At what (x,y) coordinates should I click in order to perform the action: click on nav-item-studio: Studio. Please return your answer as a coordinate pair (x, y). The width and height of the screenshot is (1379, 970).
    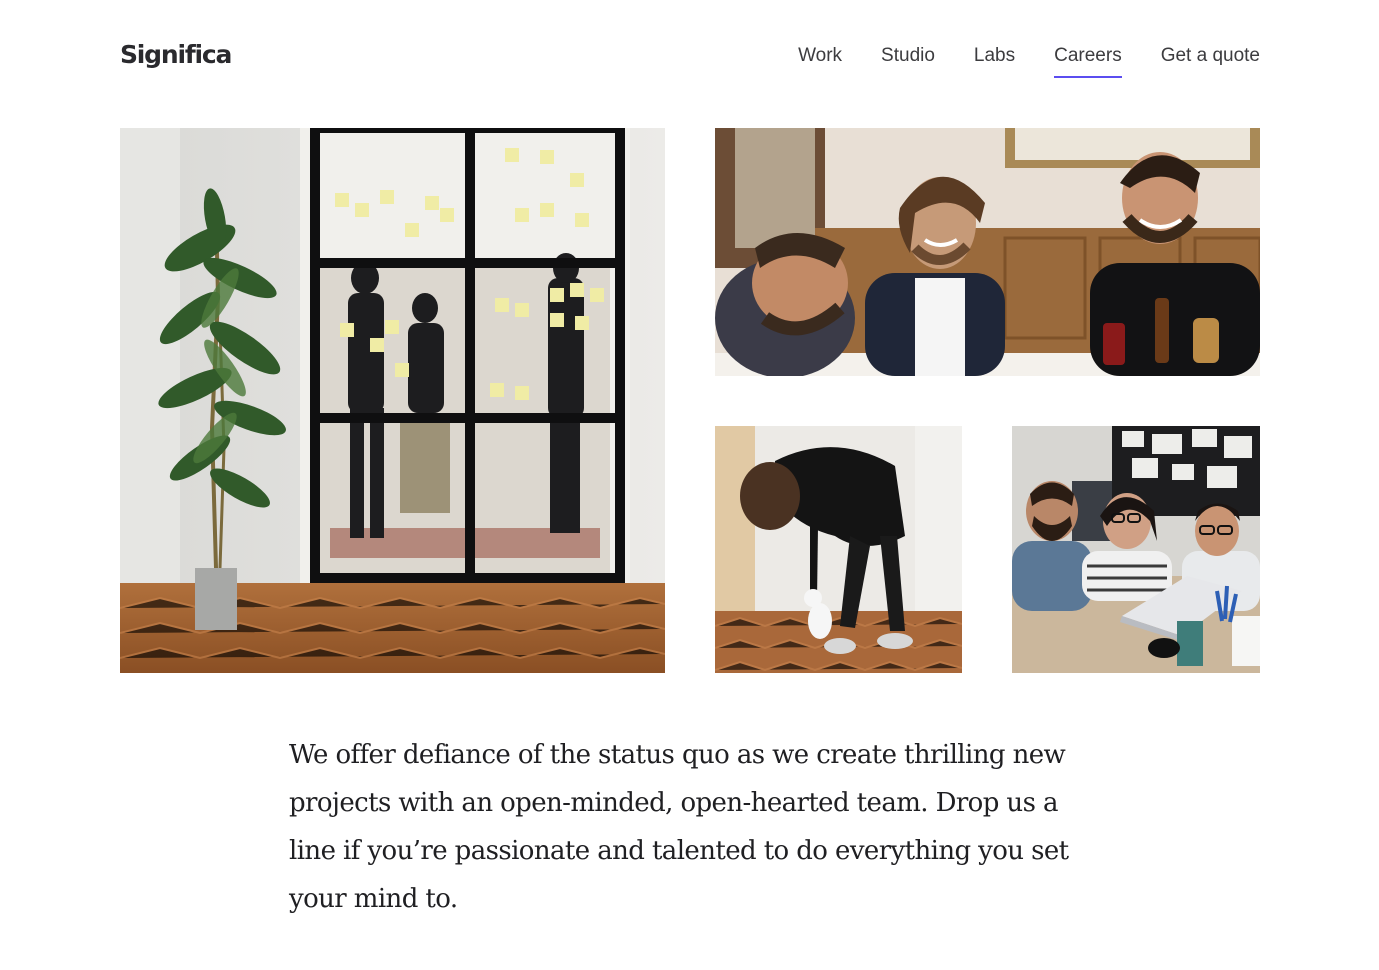
    Looking at the image, I should click on (908, 61).